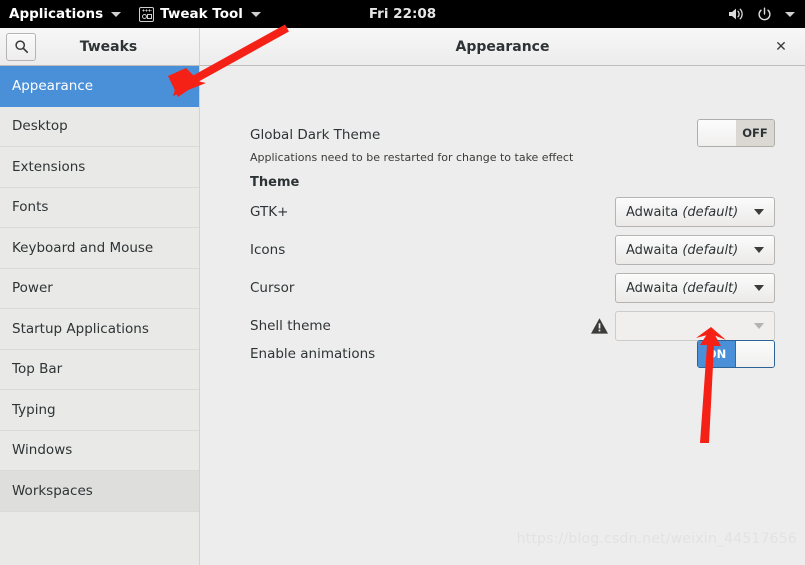  What do you see at coordinates (32, 288) in the screenshot?
I see `sidebar-item-label: Power` at bounding box center [32, 288].